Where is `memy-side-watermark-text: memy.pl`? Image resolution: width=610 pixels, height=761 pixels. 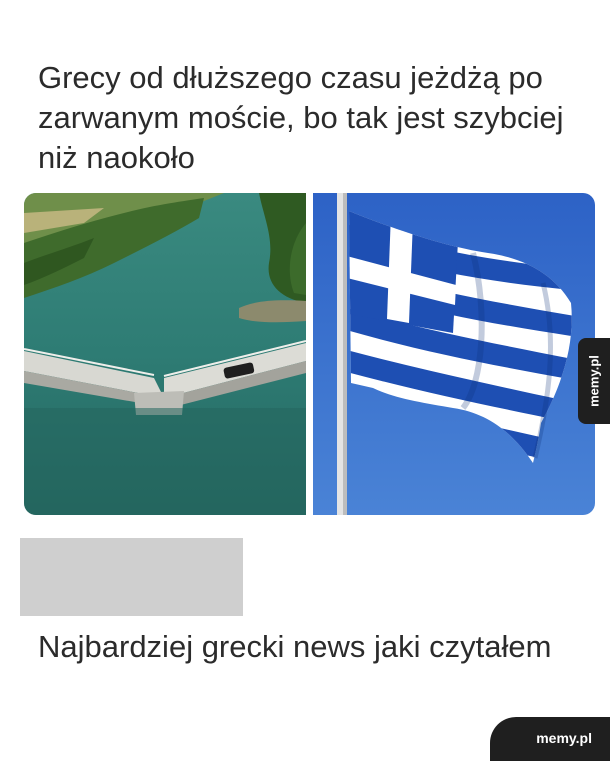 memy-side-watermark-text: memy.pl is located at coordinates (594, 381).